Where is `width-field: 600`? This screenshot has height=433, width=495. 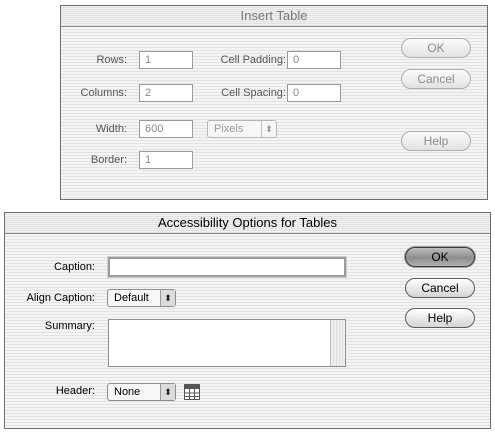
width-field: 600 is located at coordinates (166, 129).